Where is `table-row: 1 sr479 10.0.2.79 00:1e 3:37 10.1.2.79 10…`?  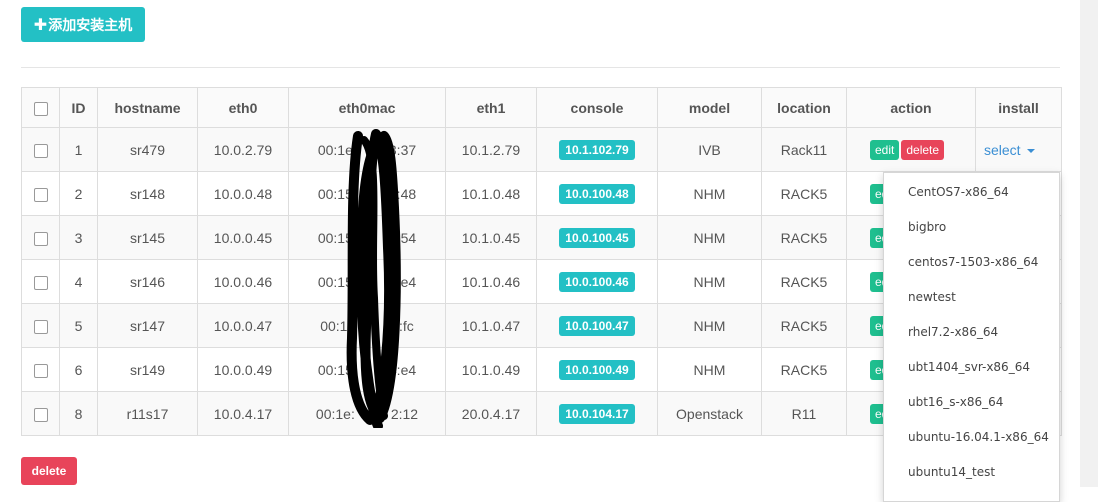
table-row: 1 sr479 10.0.2.79 00:1e 3:37 10.1.2.79 10… is located at coordinates (541, 149).